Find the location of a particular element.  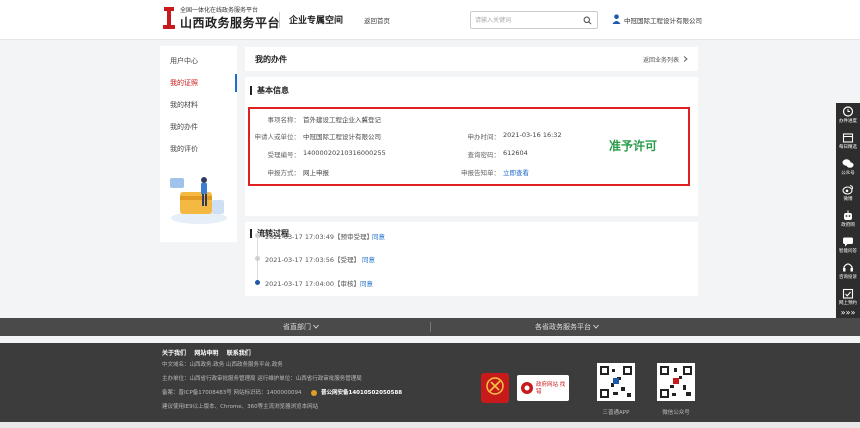

robot-icon is located at coordinates (848, 215).